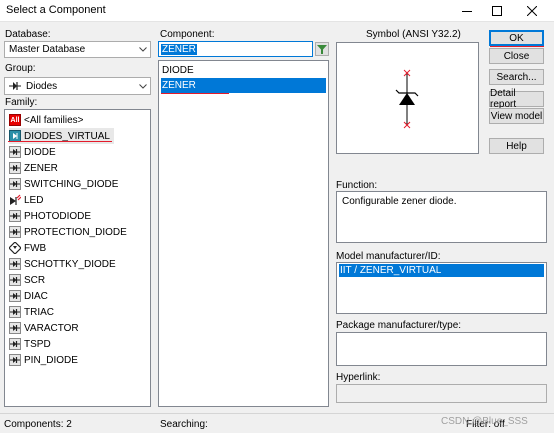 This screenshot has height=433, width=554. I want to click on family-item-label: ZENER, so click(41, 168).